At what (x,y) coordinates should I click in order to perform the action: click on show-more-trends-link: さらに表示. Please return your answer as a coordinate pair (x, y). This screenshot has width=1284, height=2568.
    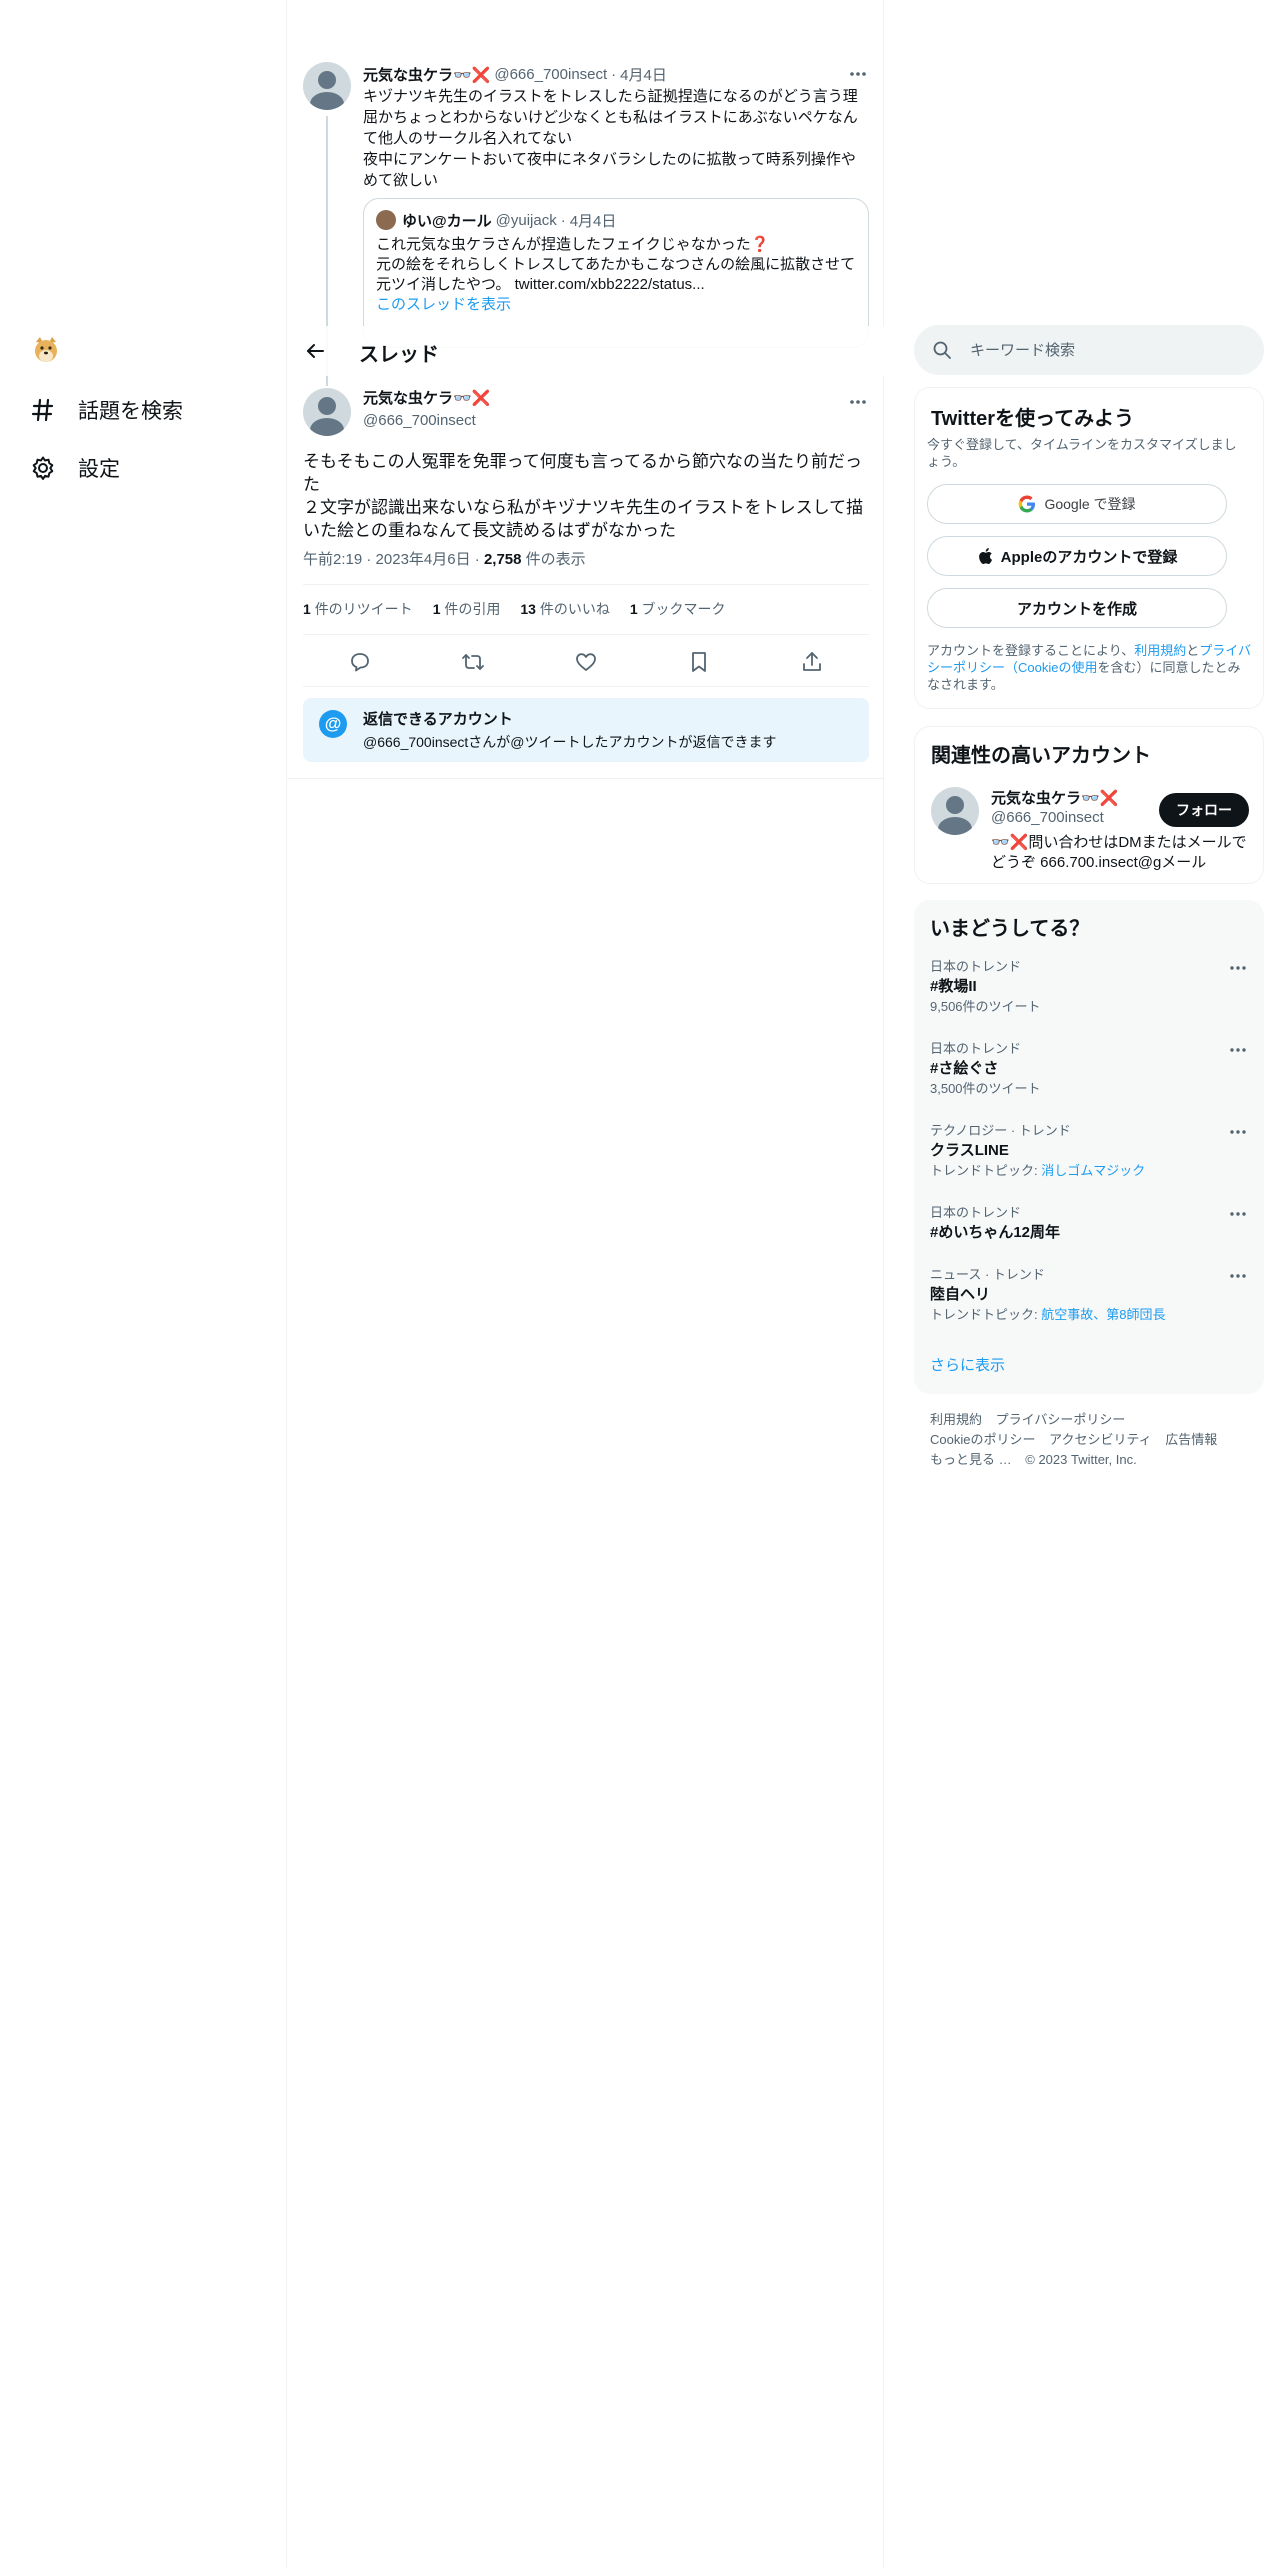
    Looking at the image, I should click on (967, 1364).